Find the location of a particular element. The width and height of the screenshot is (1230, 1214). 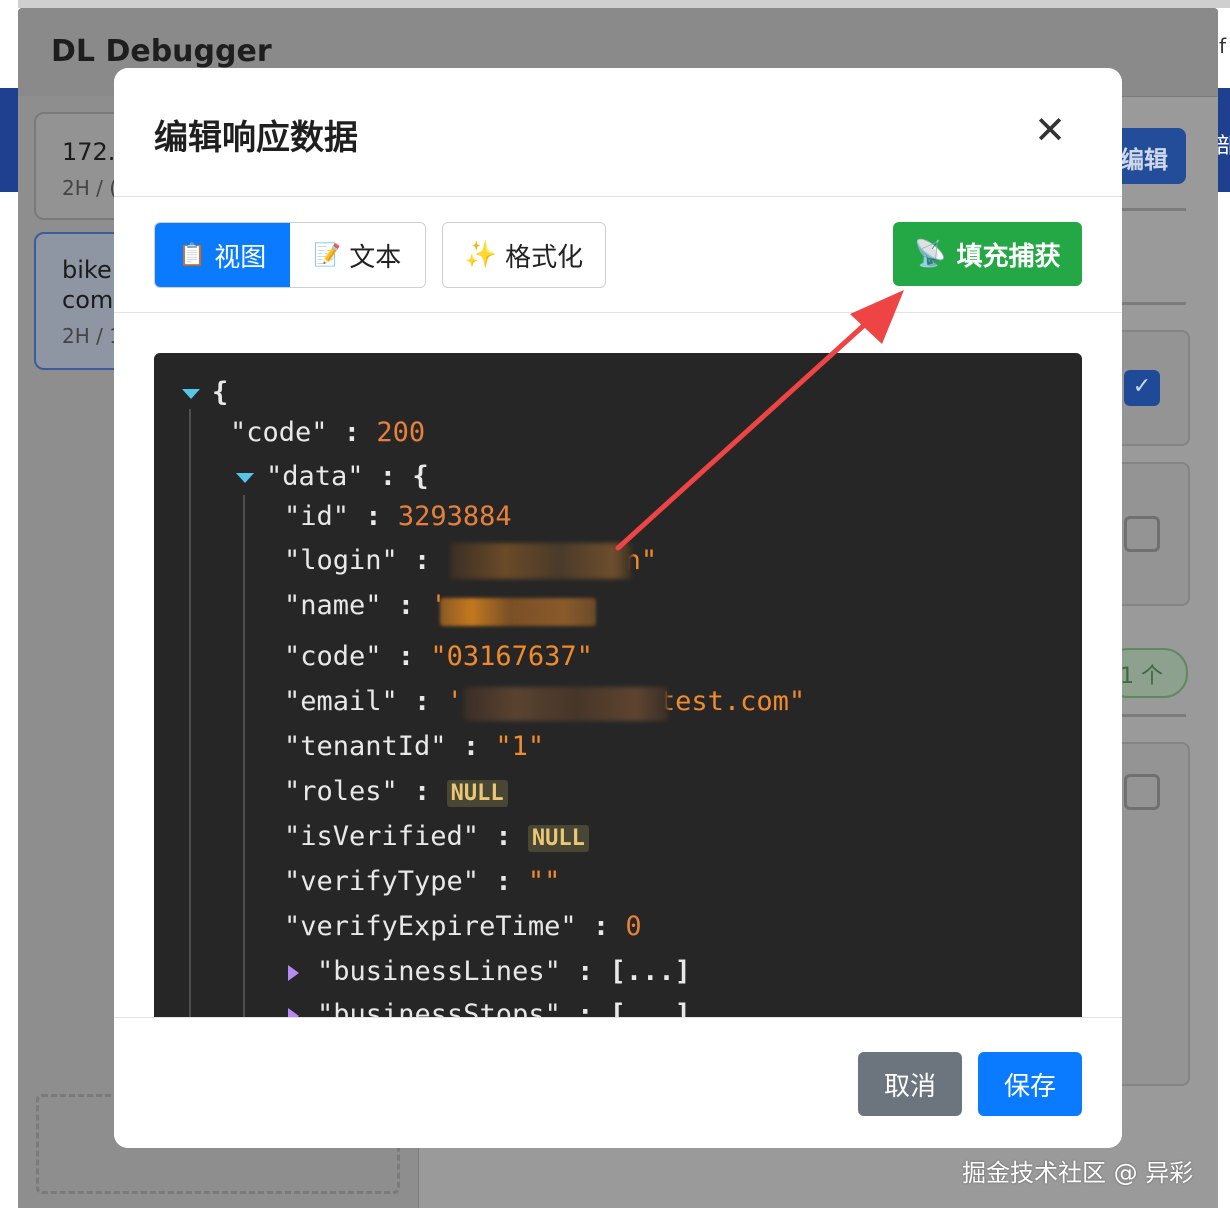

json-line-data: "data" : { is located at coordinates (332, 476).